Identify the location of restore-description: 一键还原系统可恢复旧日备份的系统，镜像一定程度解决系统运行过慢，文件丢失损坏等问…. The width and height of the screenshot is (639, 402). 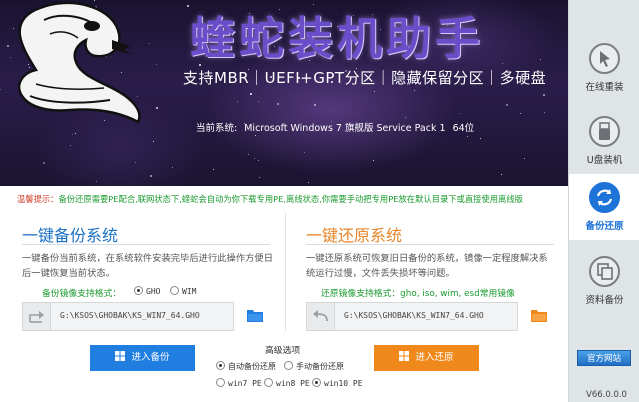
(427, 266).